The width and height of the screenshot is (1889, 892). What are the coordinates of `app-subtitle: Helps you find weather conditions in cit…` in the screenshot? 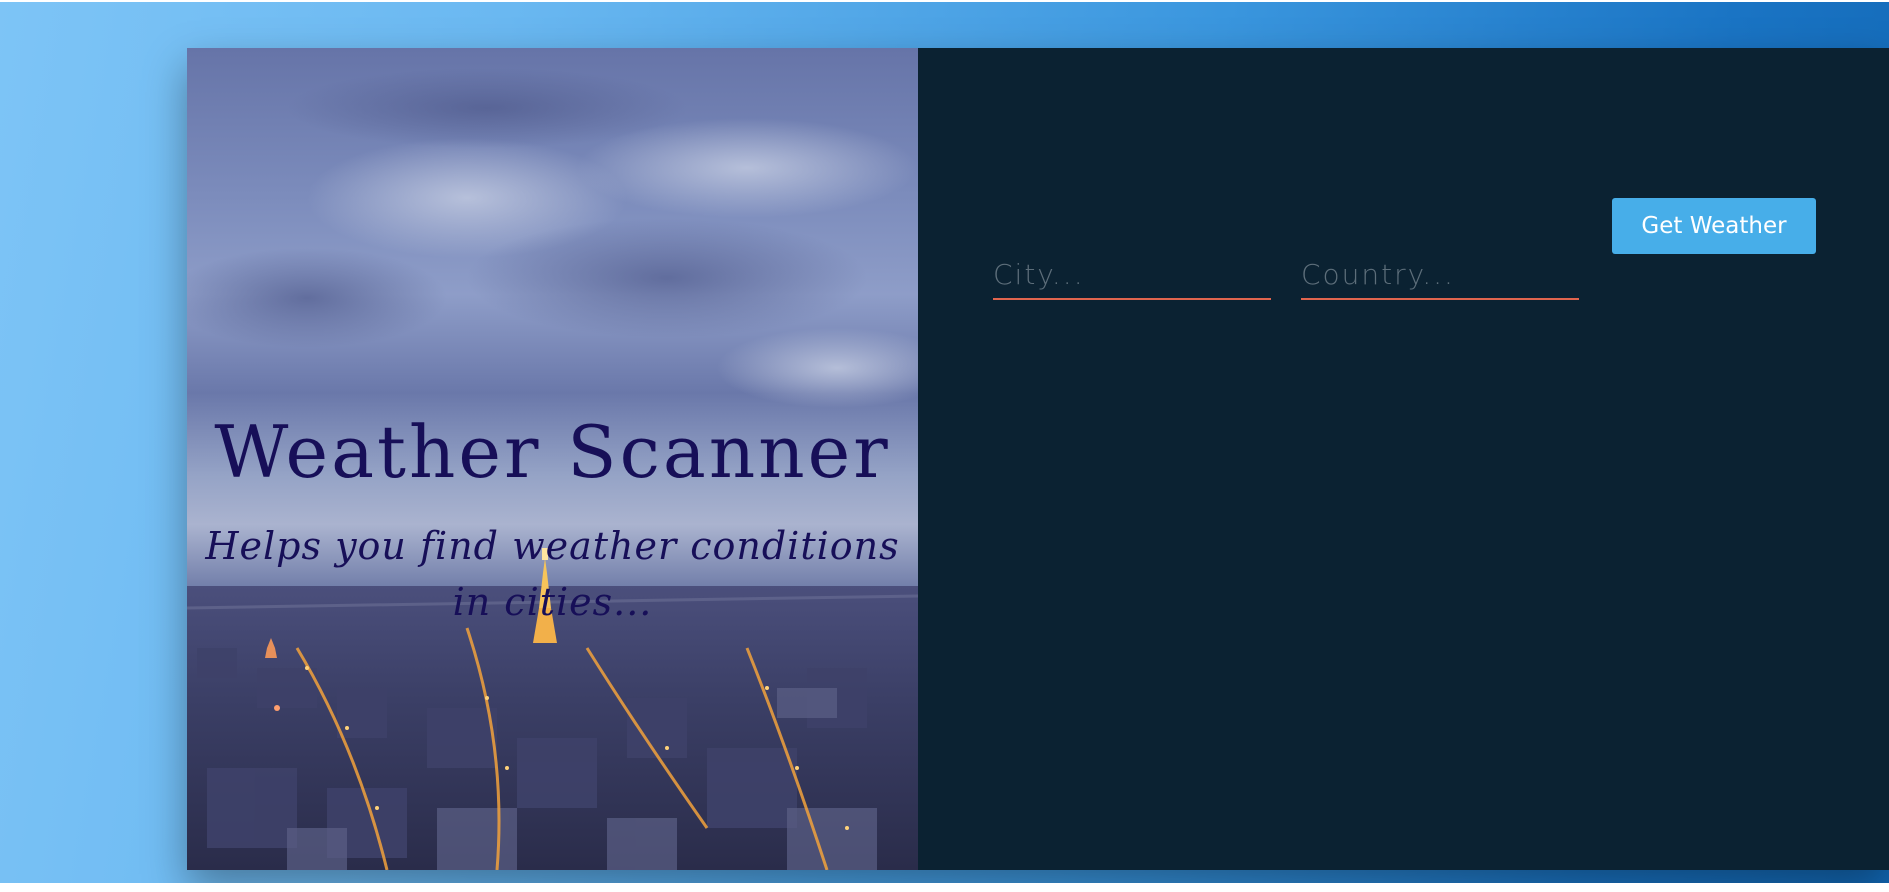 It's located at (552, 574).